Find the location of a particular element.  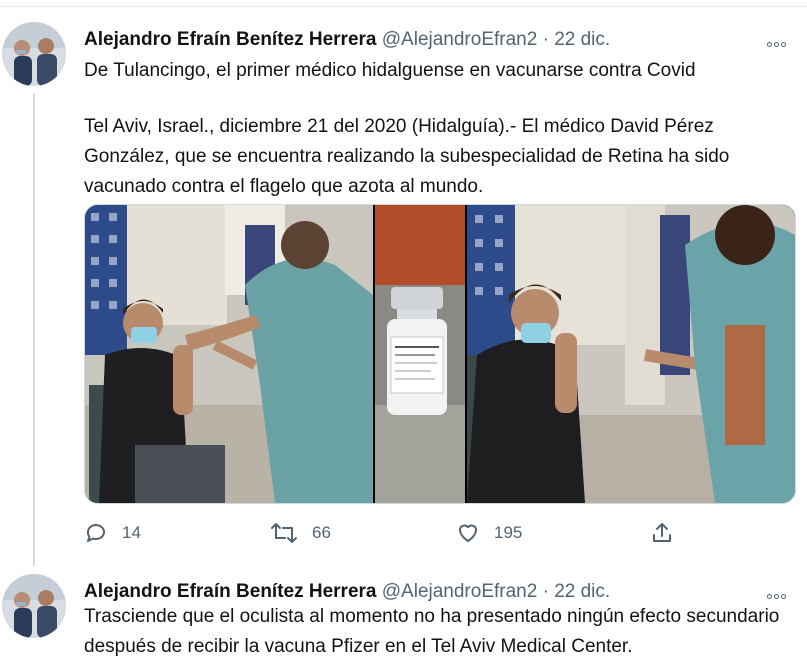

retweet-count: 66 is located at coordinates (321, 532).